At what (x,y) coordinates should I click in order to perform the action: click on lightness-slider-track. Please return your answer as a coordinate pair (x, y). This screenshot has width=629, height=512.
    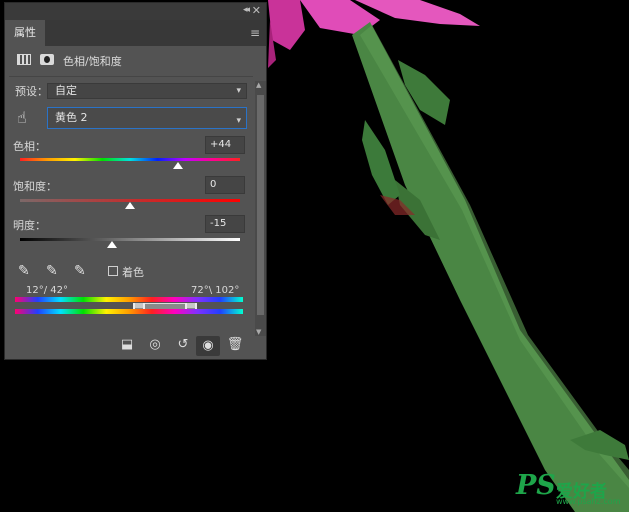
    Looking at the image, I should click on (130, 239).